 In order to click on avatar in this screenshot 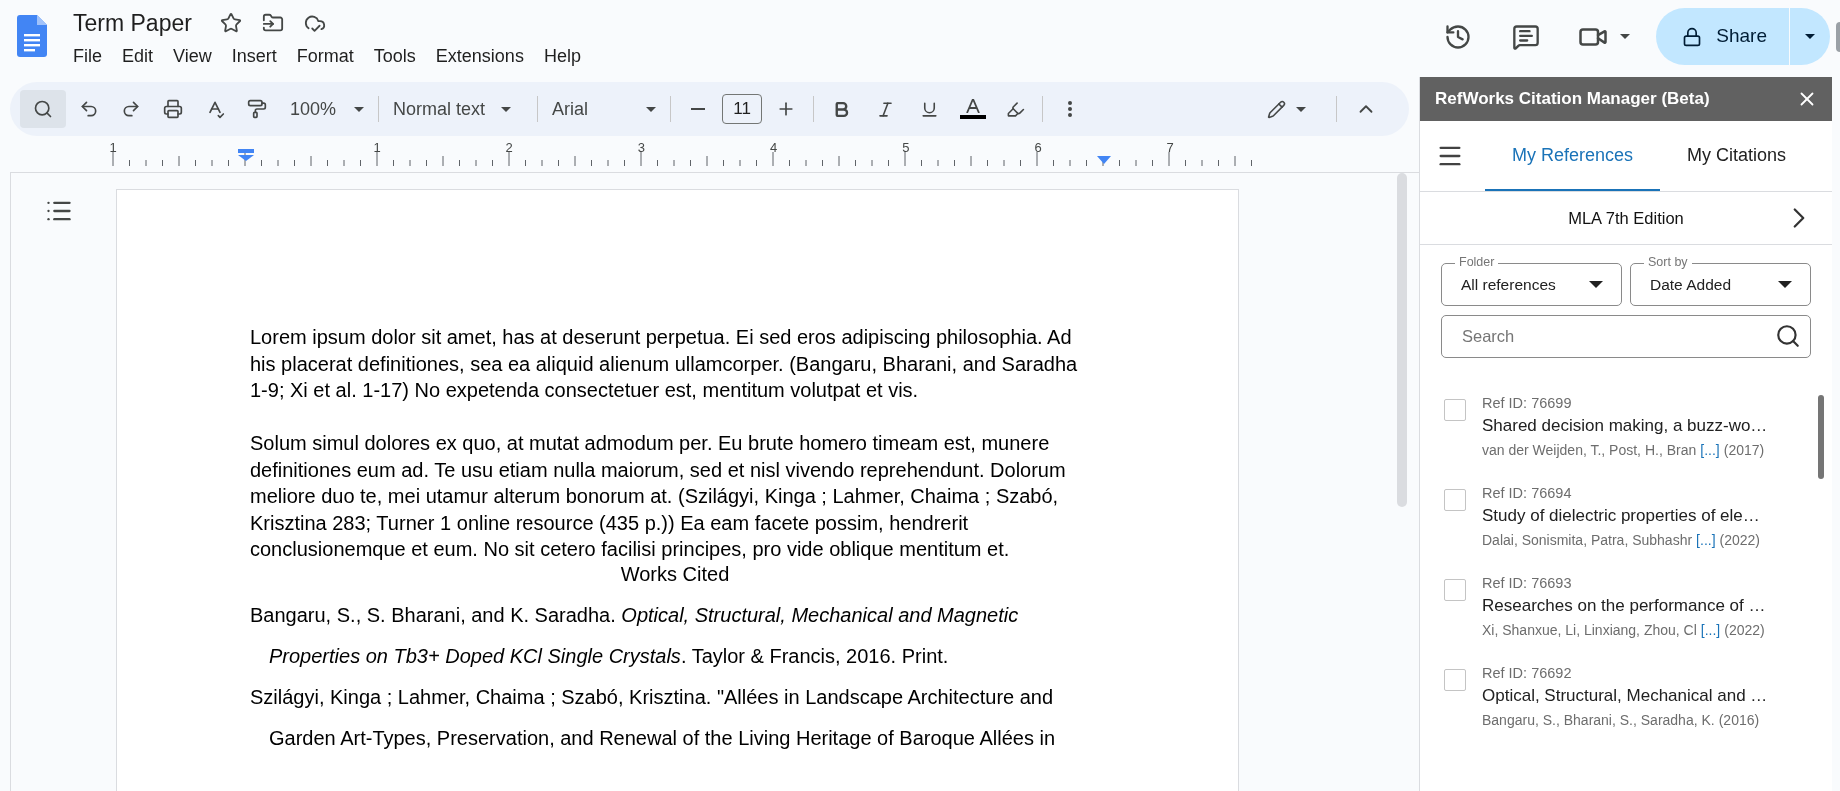, I will do `click(1838, 36)`.